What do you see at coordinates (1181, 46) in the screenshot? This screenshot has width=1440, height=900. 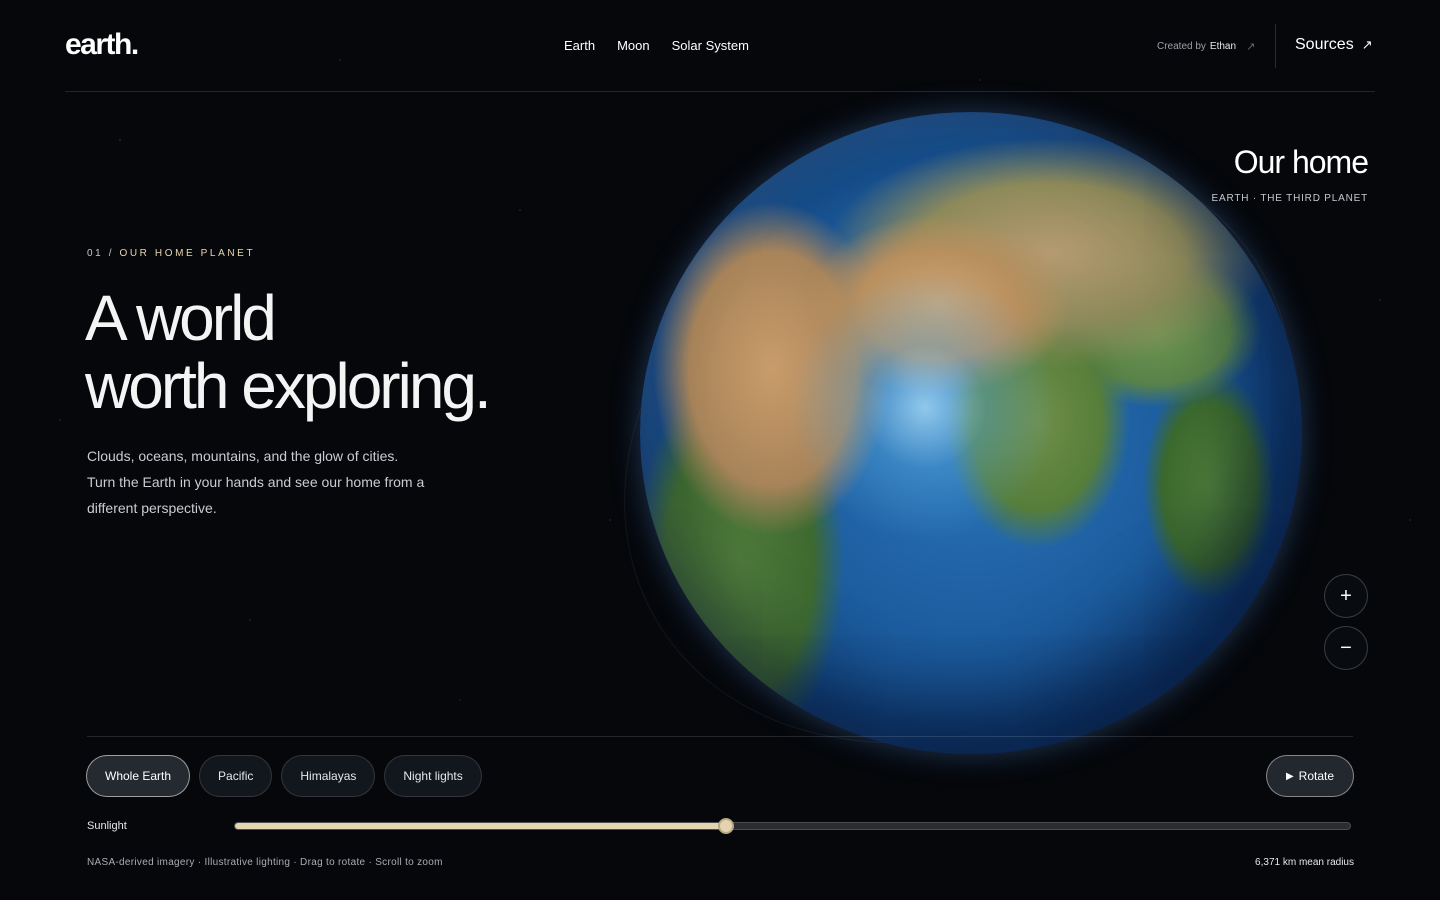 I see `credit-prefix: Created by` at bounding box center [1181, 46].